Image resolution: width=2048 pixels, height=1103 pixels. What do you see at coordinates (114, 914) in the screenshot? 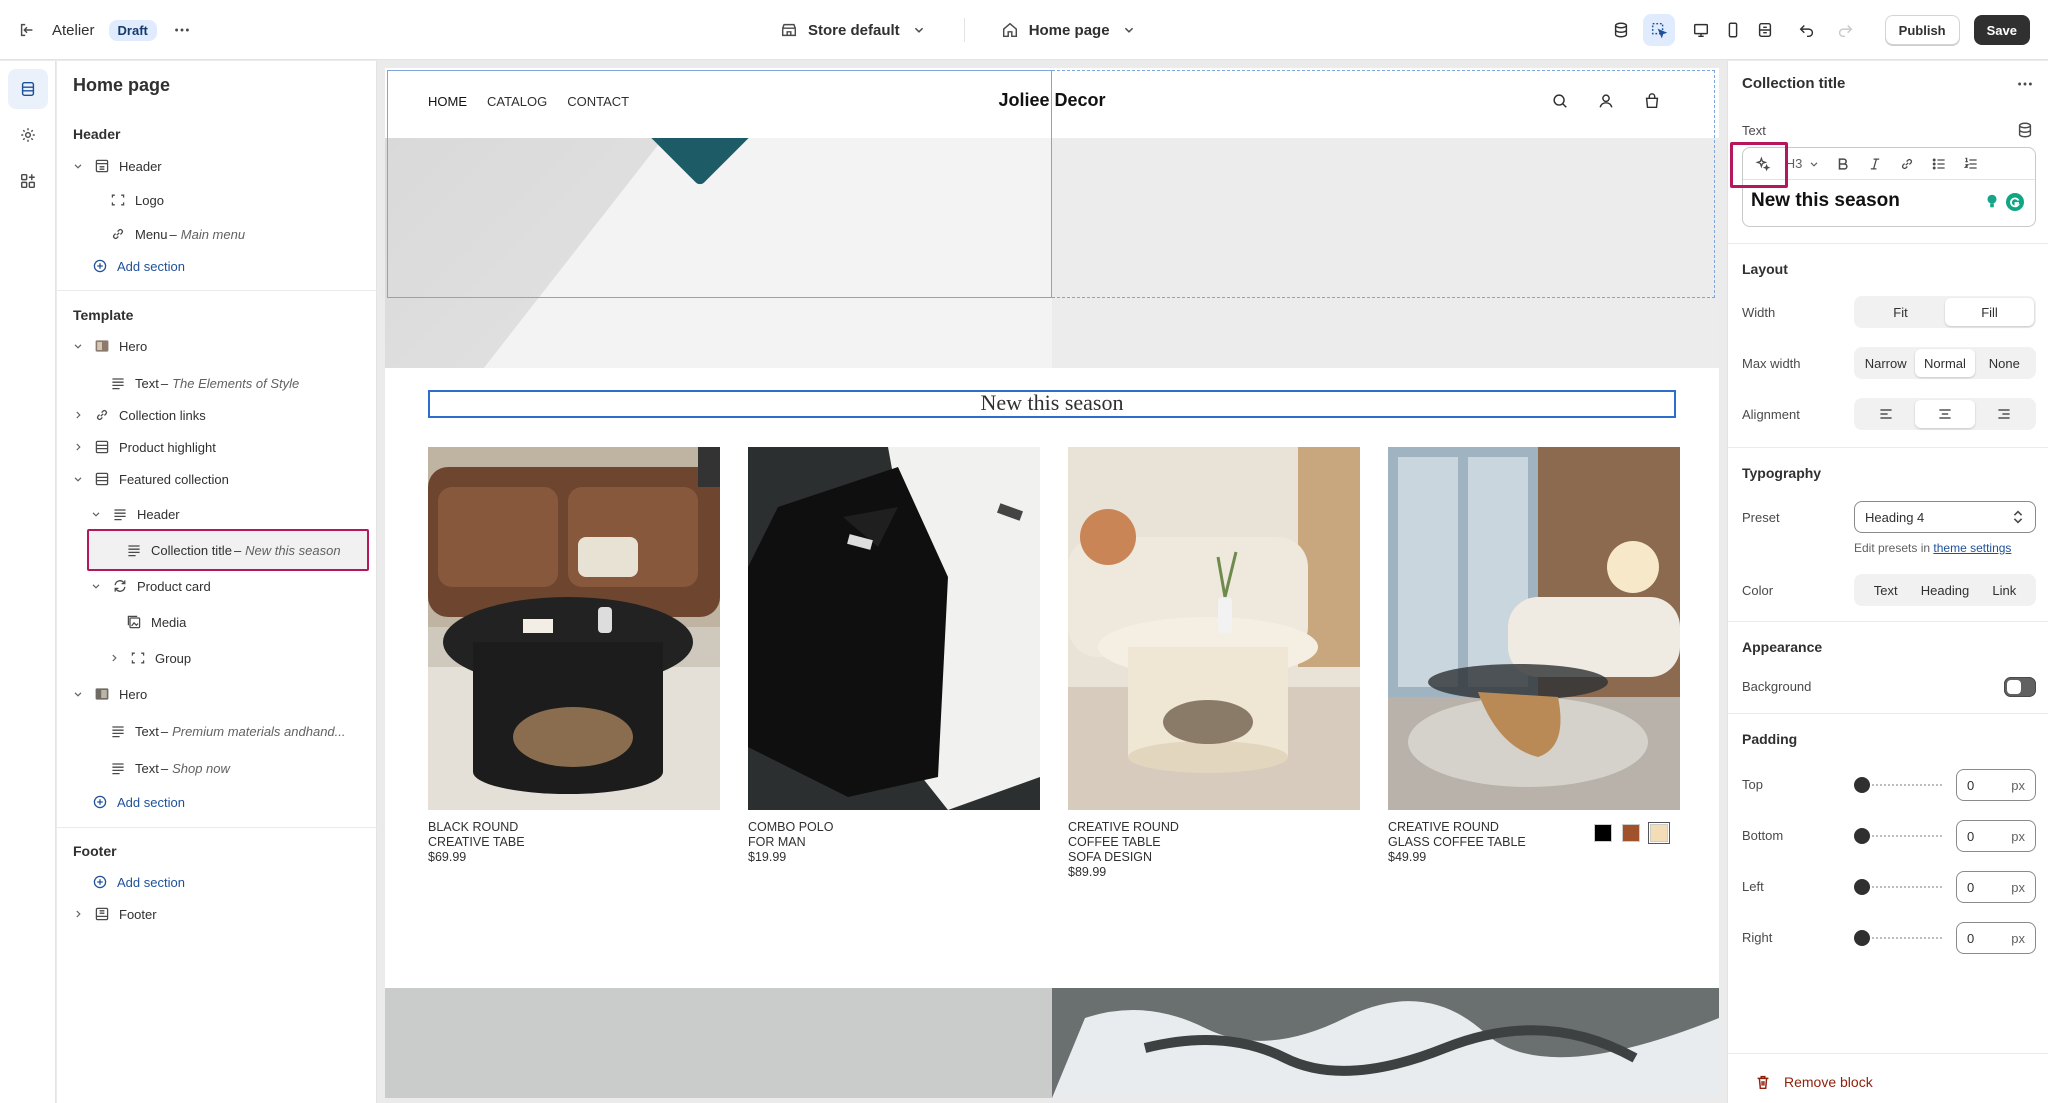
I see `layer-footer: Footer` at bounding box center [114, 914].